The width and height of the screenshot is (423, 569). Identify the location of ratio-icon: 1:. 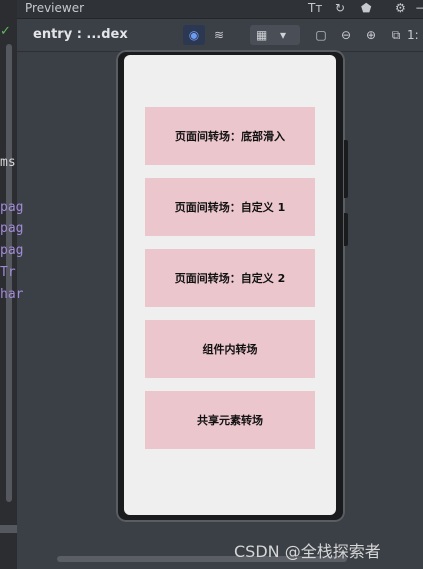
(415, 35).